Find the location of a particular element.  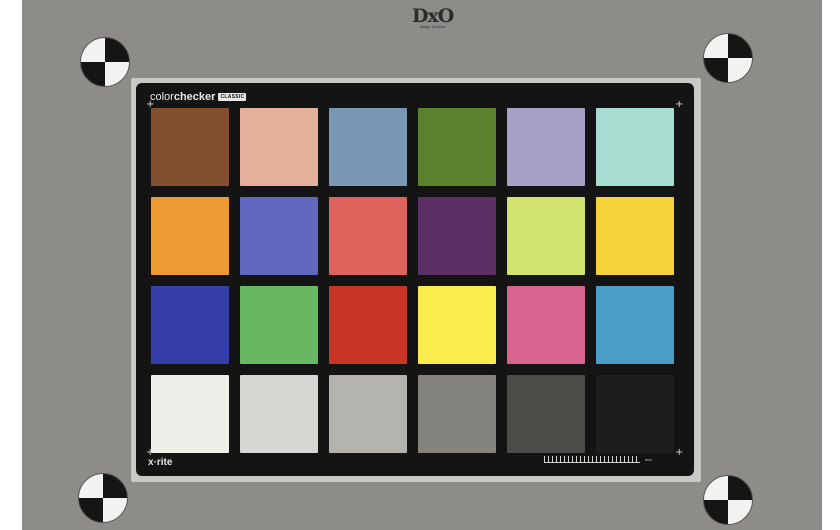

patch-green is located at coordinates (279, 325).